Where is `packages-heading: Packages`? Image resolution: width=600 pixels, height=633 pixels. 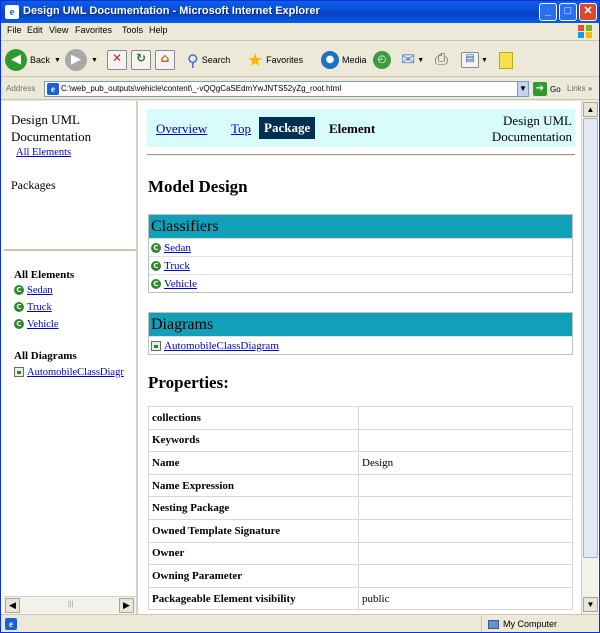 packages-heading: Packages is located at coordinates (33, 185).